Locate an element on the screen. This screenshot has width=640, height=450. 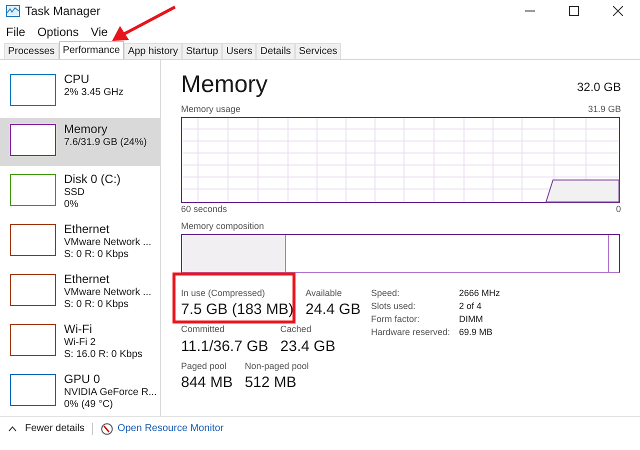
stat-value: 844 MB is located at coordinates (207, 383).